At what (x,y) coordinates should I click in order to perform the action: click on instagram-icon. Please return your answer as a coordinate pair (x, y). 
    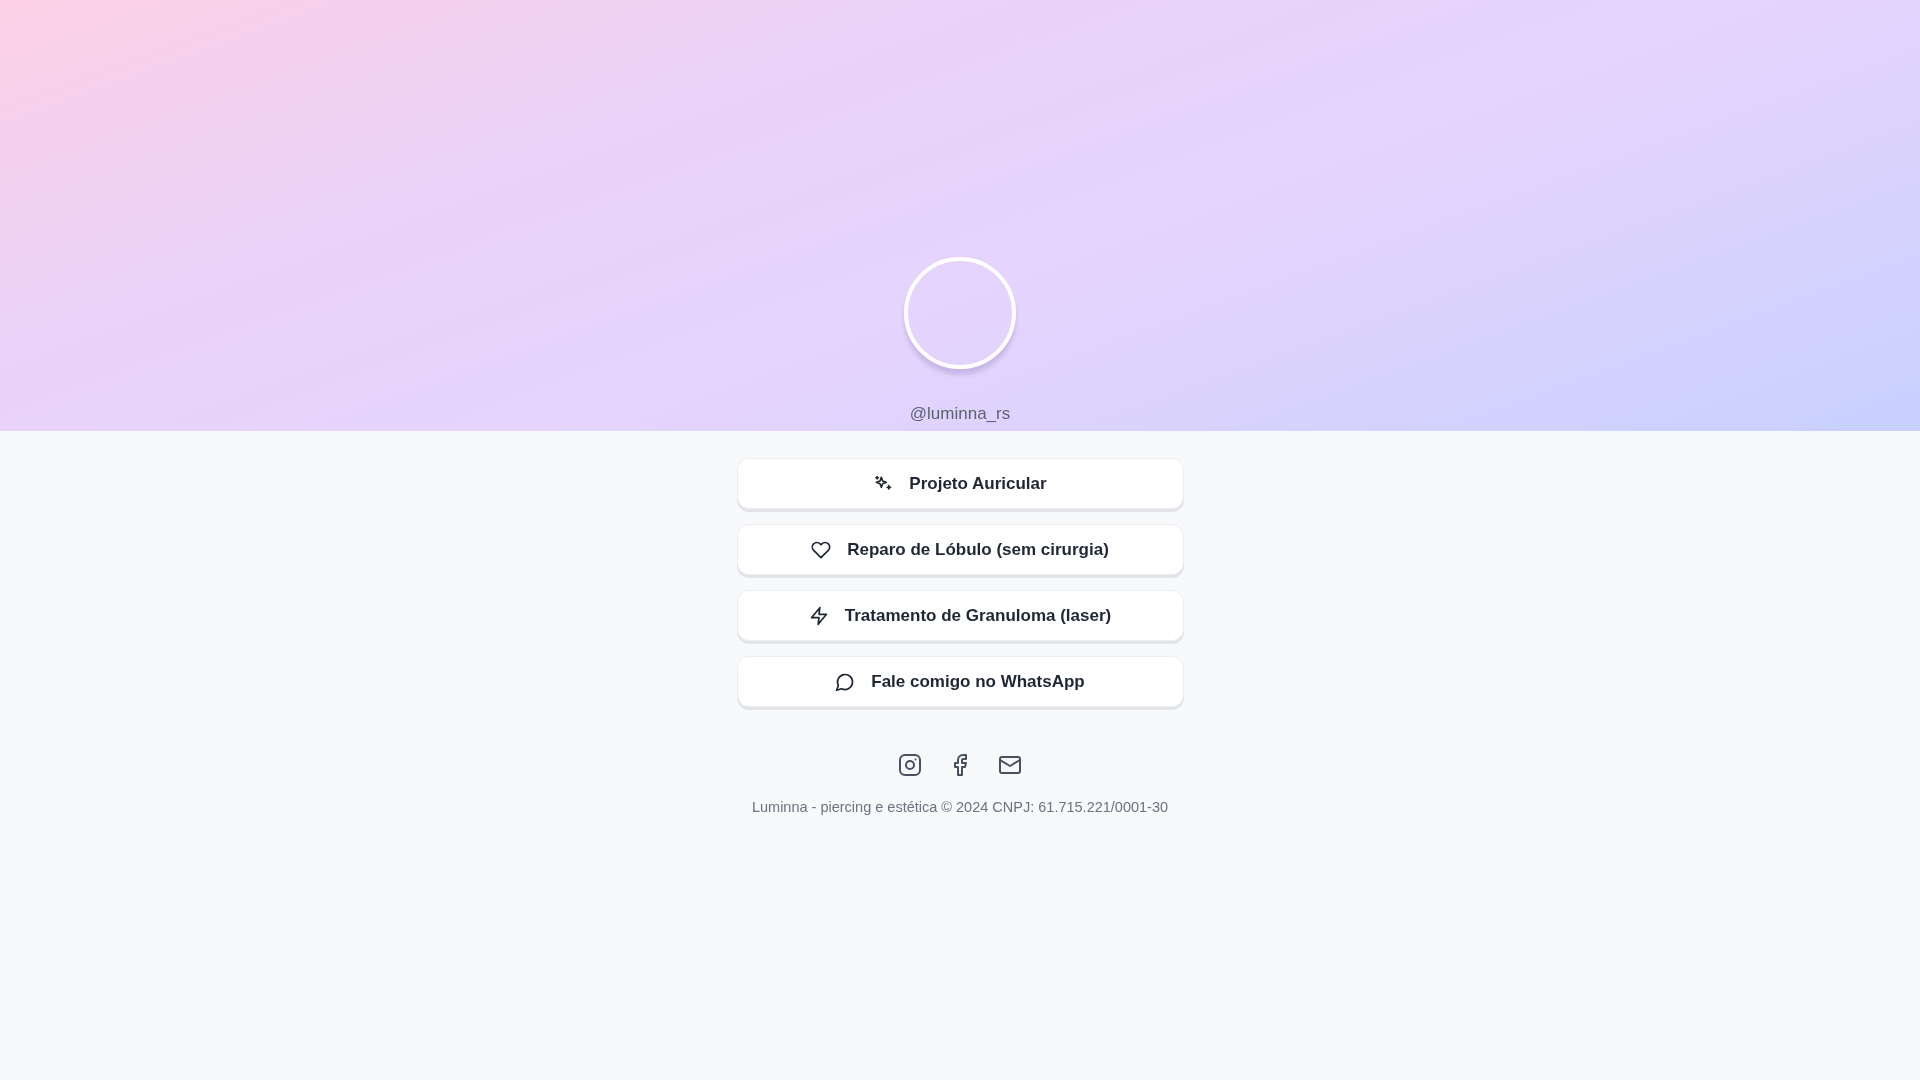
    Looking at the image, I should click on (910, 765).